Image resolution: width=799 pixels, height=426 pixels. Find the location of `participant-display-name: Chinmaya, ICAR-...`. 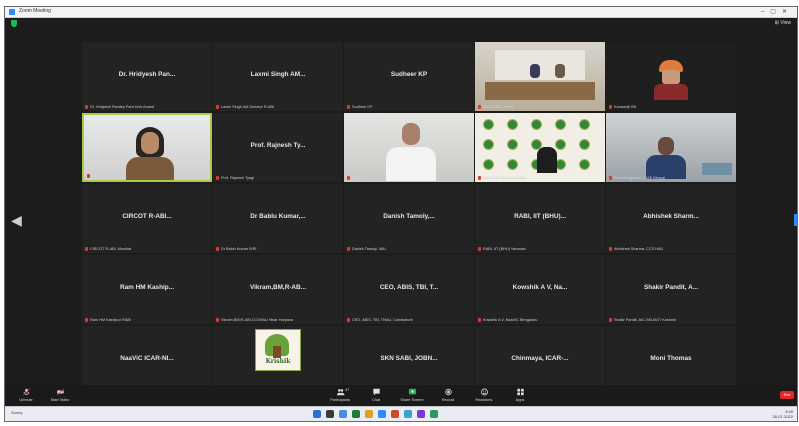

participant-display-name: Chinmaya, ICAR-... is located at coordinates (540, 358).